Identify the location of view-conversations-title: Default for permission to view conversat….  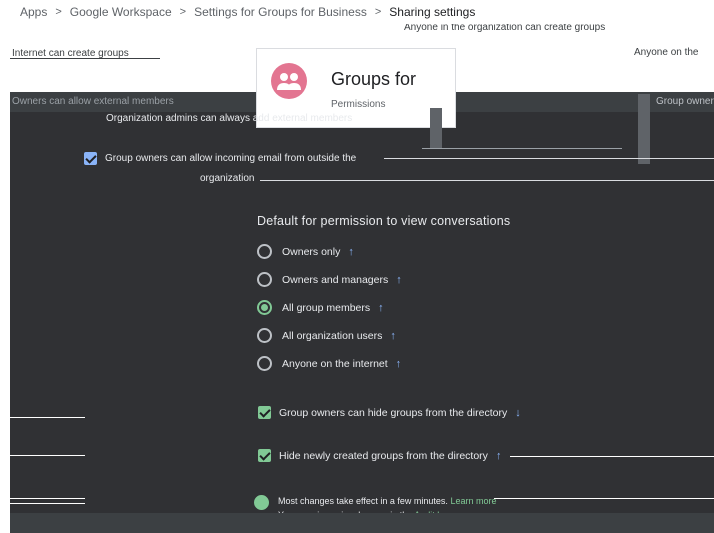
(384, 221).